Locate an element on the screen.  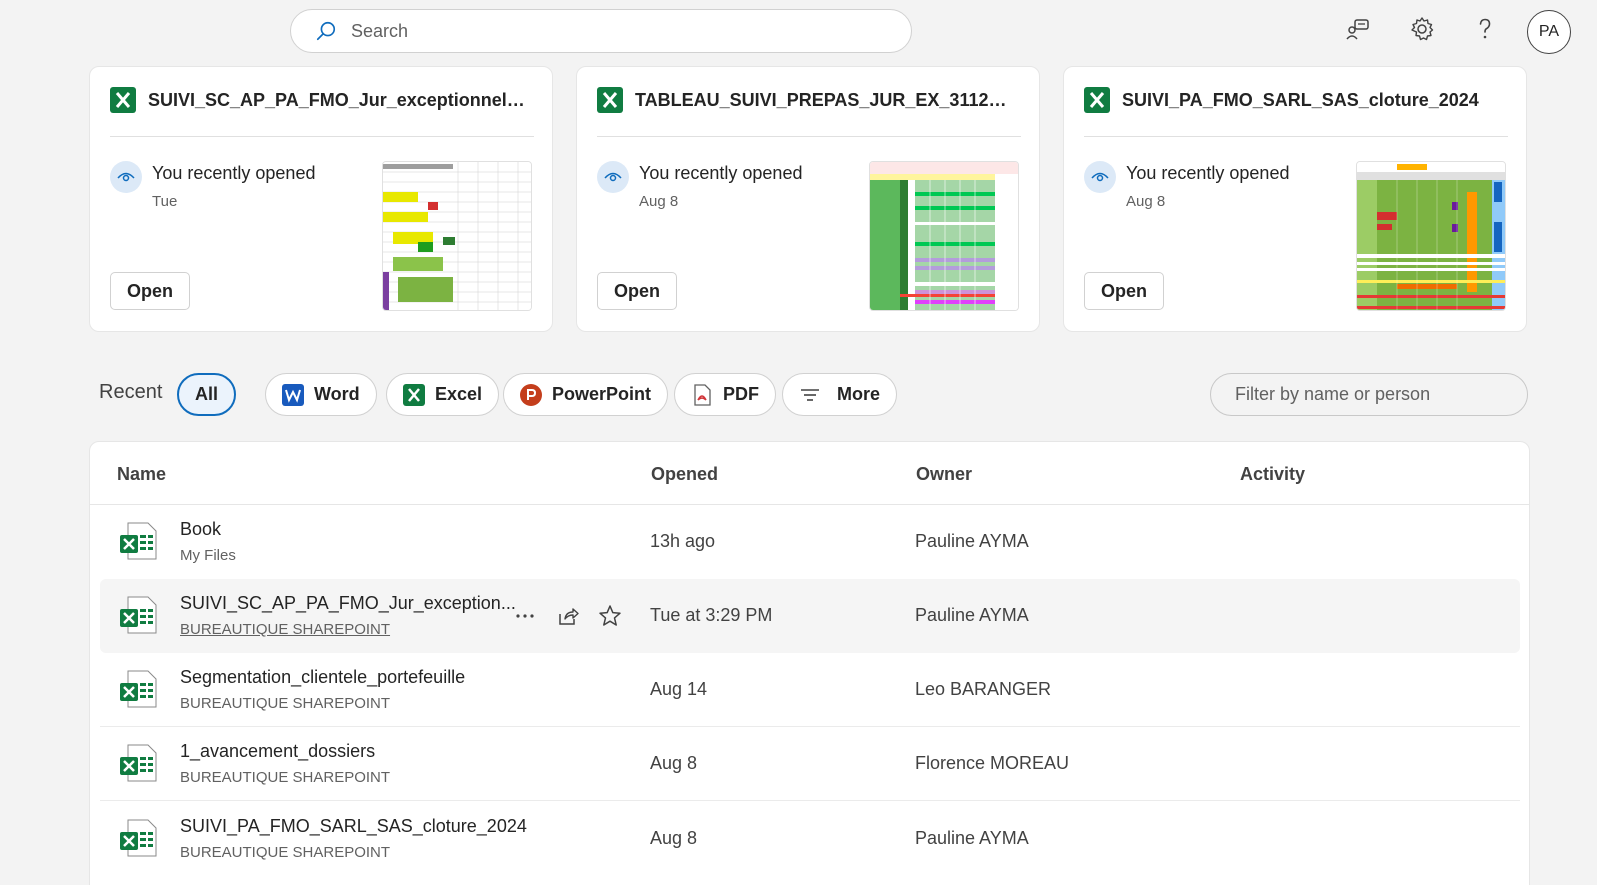
gear-icon is located at coordinates (1422, 29).